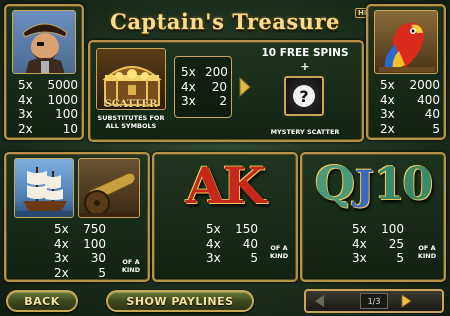 The width and height of the screenshot is (450, 316). Describe the element at coordinates (334, 183) in the screenshot. I see `letter-q: Q` at that location.